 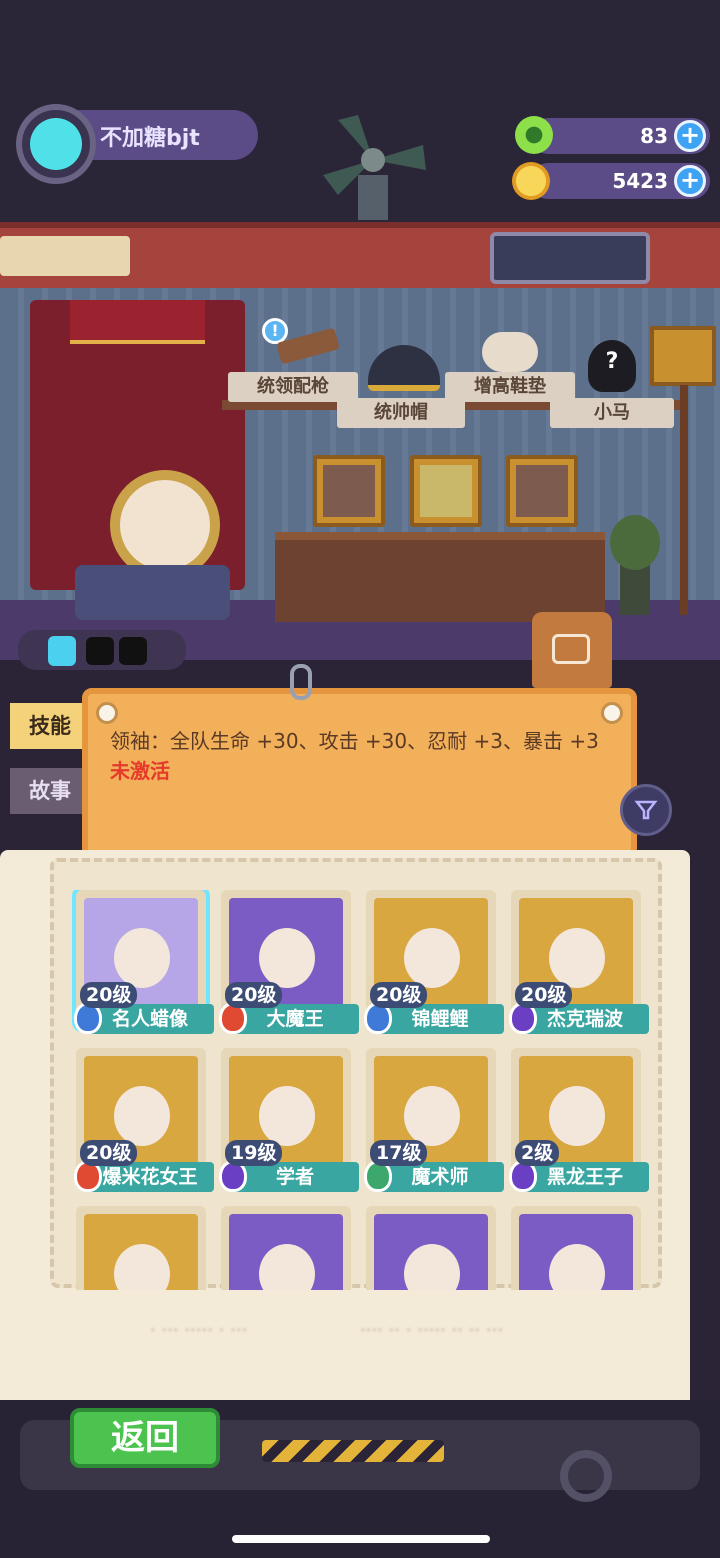 I want to click on plant-pot, so click(x=635, y=590).